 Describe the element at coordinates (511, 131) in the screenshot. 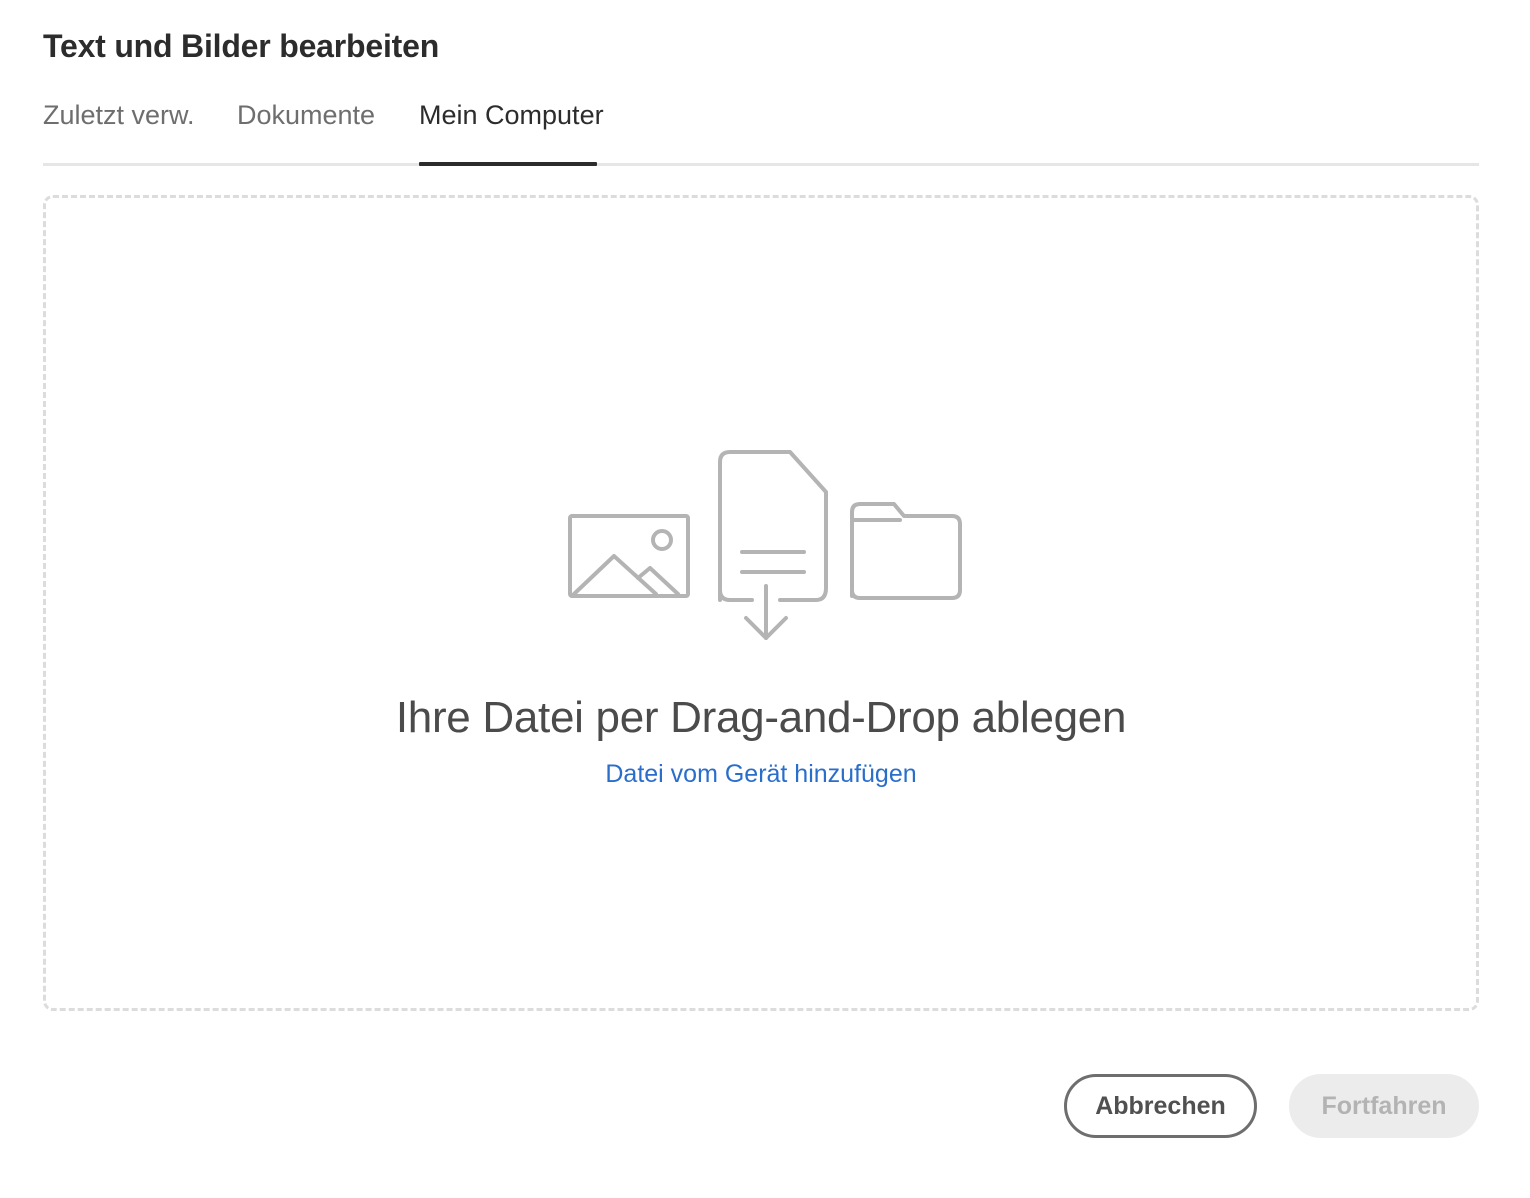

I see `tab-my-computer: Mein Computer` at that location.